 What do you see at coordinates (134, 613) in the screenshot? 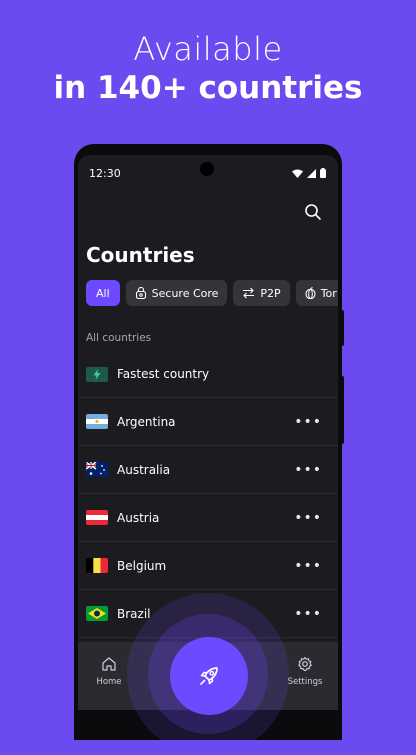
I see `country-name: Brazil` at bounding box center [134, 613].